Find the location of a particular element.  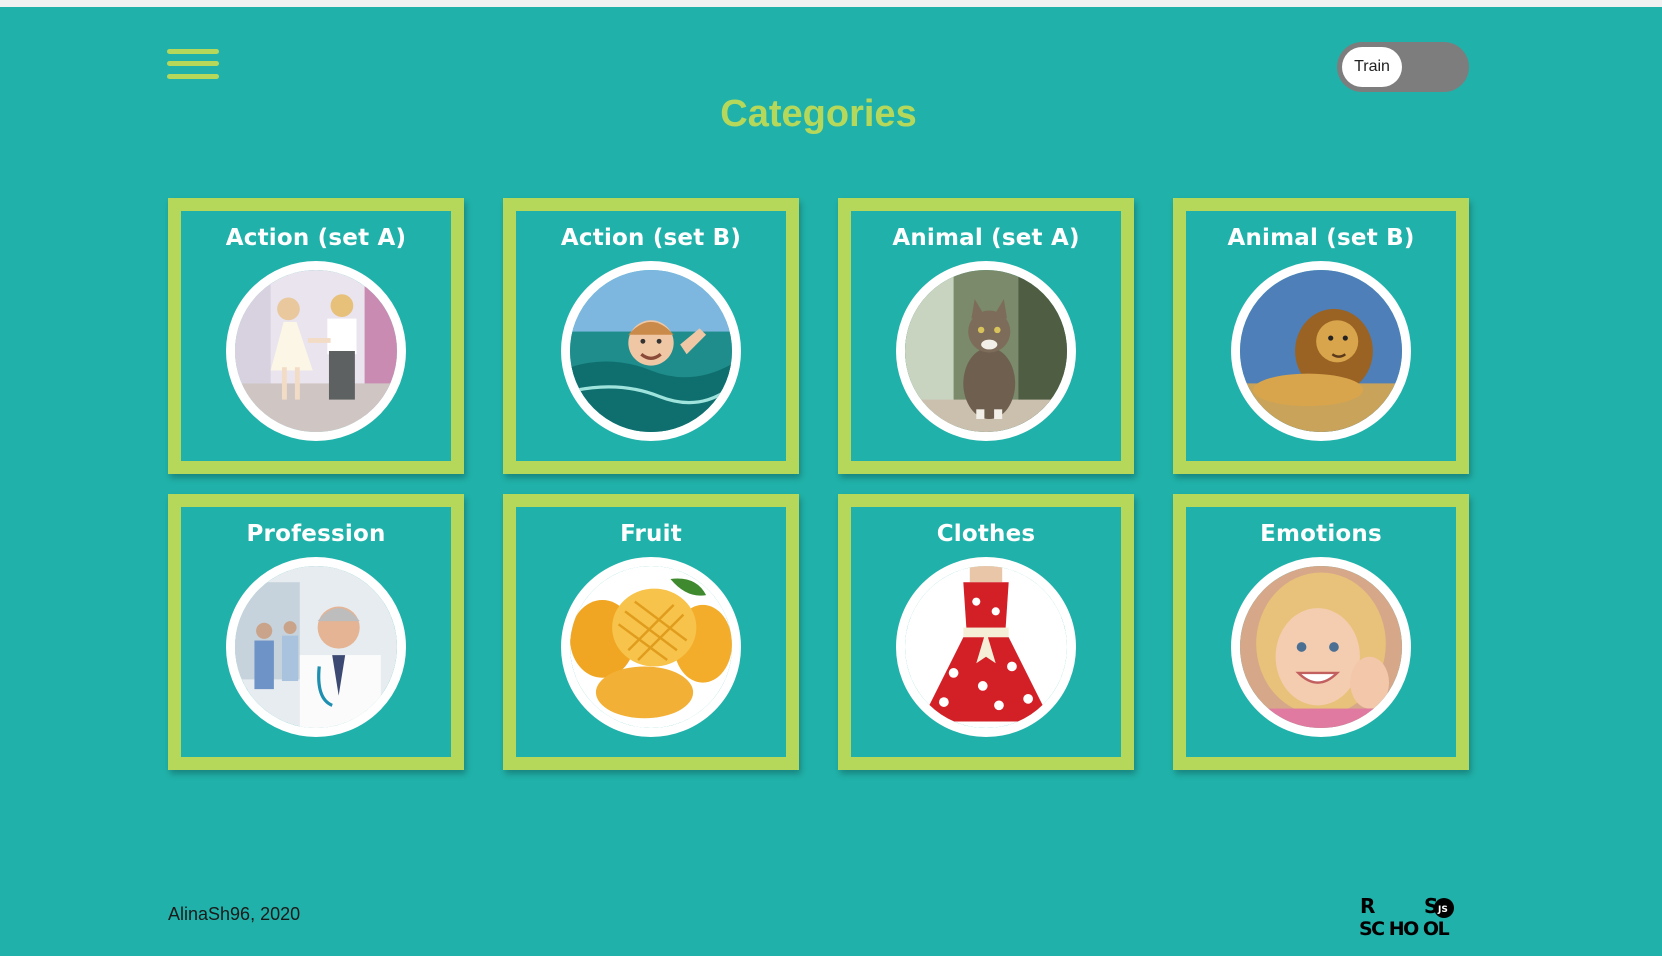

category-card-animal-a: Animal (set A) is located at coordinates (986, 336).